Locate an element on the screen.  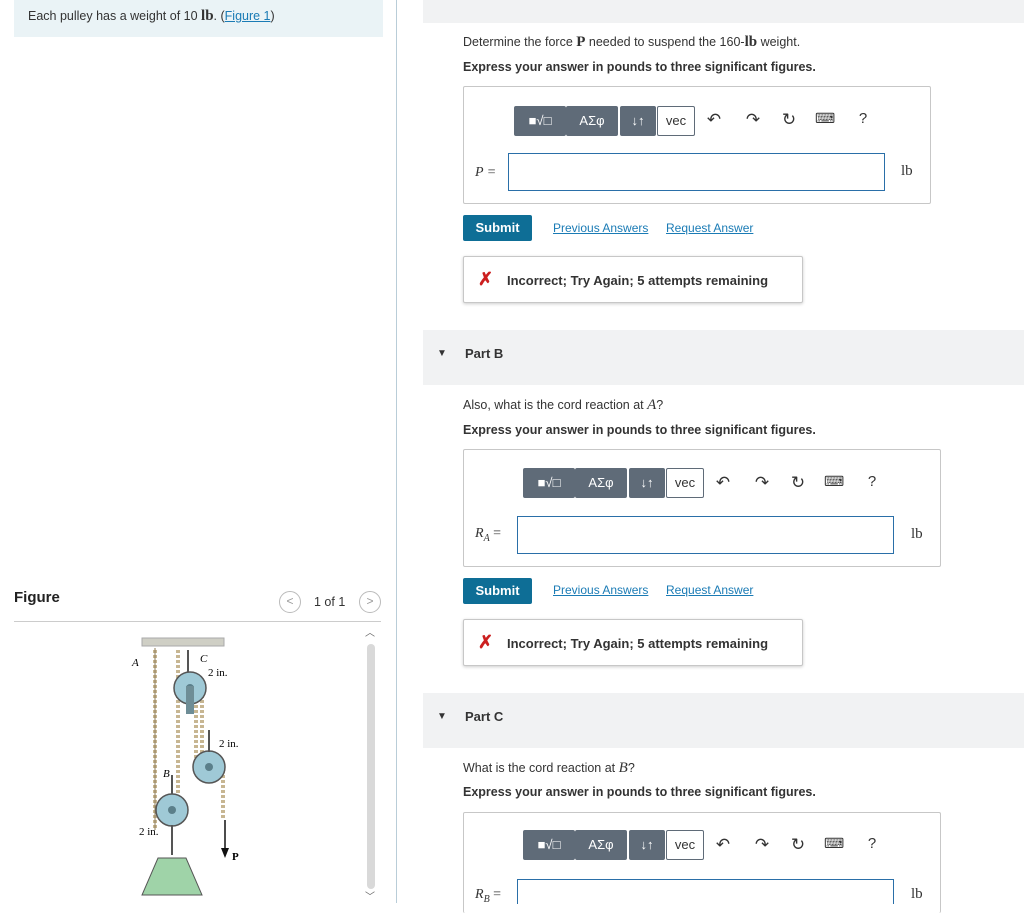
ra-unit: lb is located at coordinates (917, 534).